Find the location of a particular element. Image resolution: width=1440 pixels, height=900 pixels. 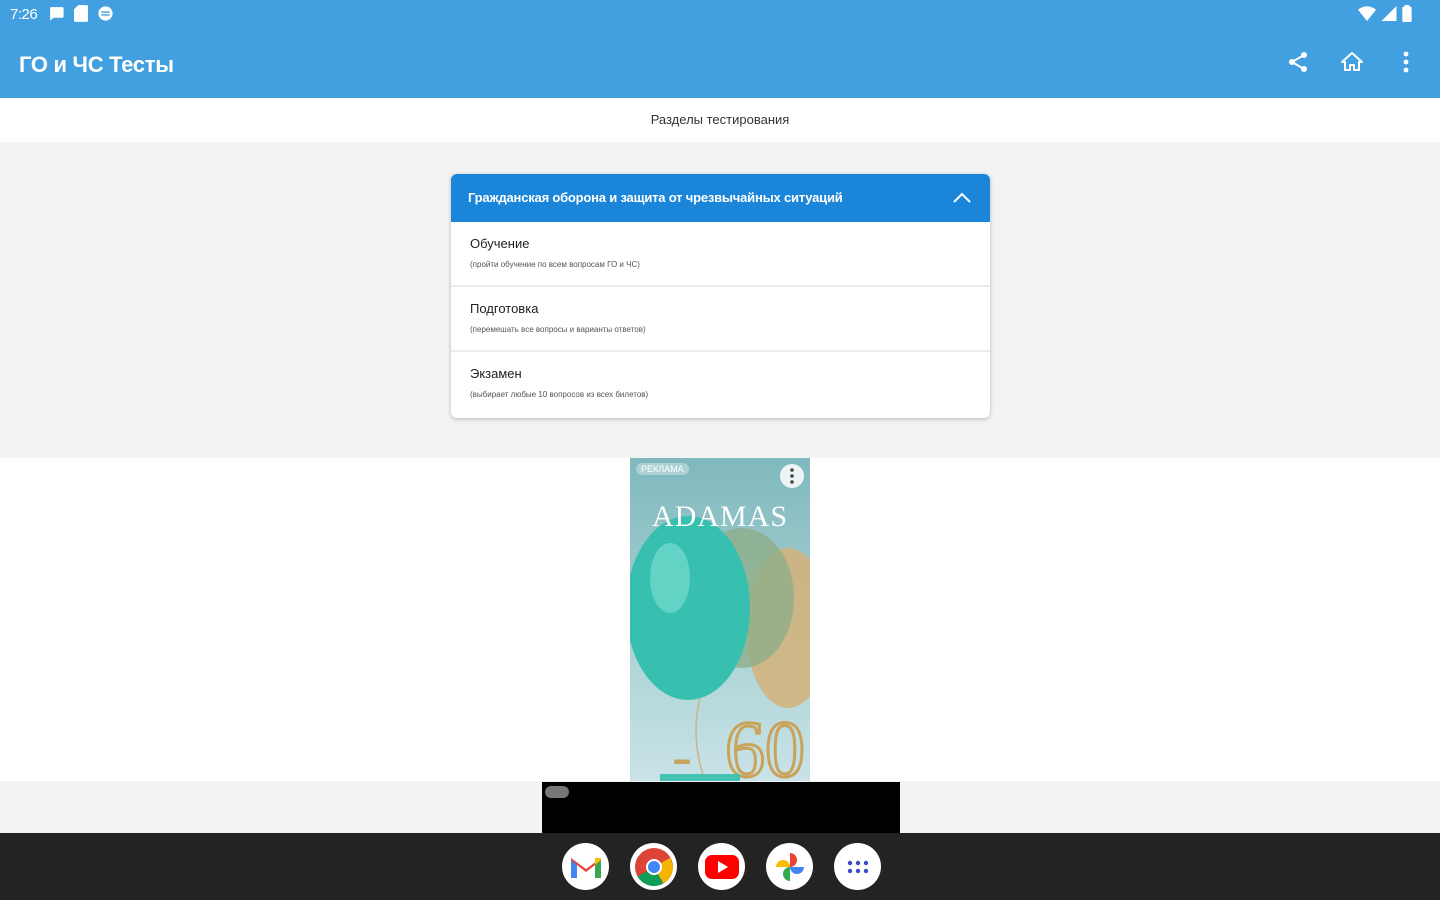

share-icon is located at coordinates (1298, 62).